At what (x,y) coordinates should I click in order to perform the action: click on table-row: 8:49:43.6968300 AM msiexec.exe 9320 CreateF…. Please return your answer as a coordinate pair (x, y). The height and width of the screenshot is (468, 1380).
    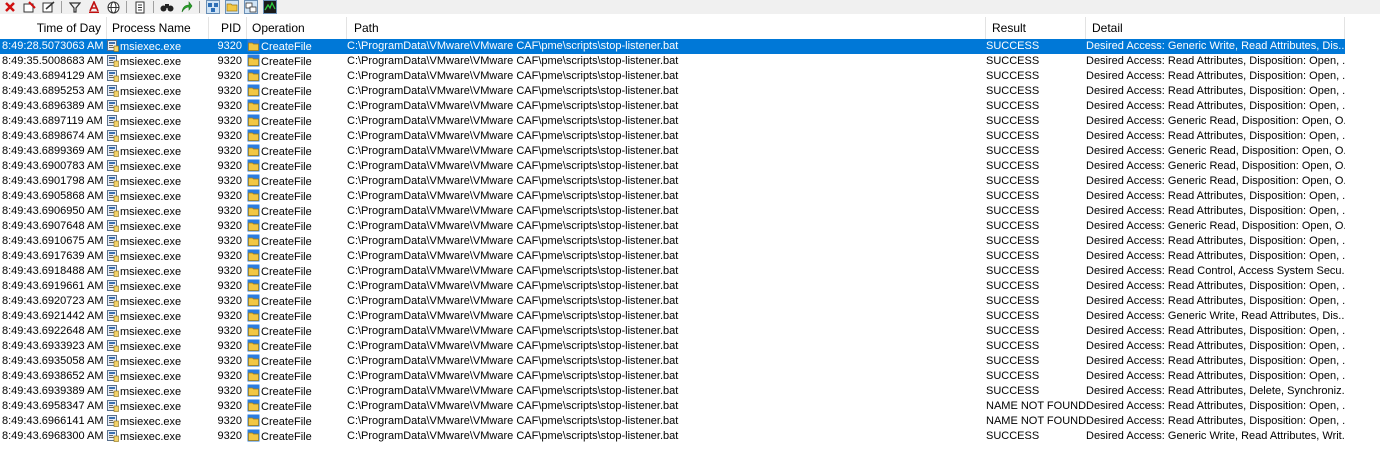
    Looking at the image, I should click on (672, 436).